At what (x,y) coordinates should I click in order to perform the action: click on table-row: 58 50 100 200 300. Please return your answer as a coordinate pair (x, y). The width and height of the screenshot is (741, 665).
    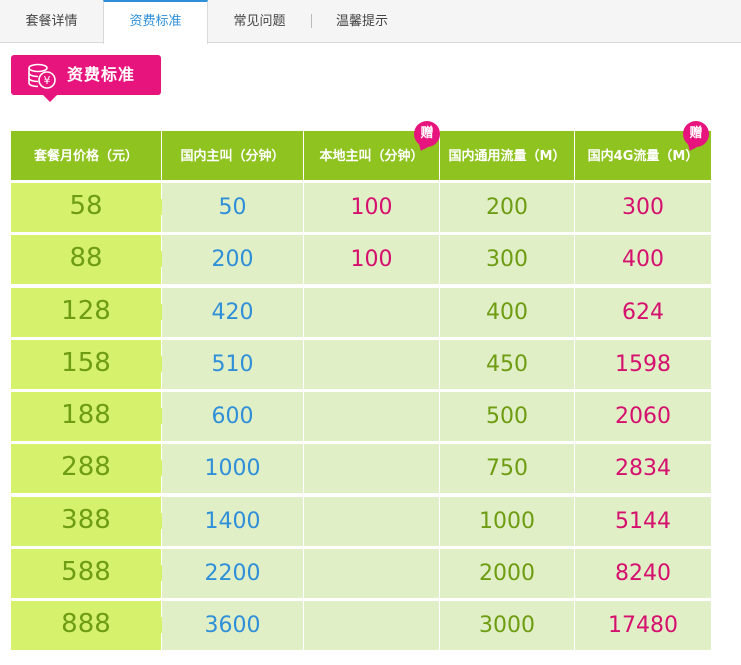
    Looking at the image, I should click on (361, 207).